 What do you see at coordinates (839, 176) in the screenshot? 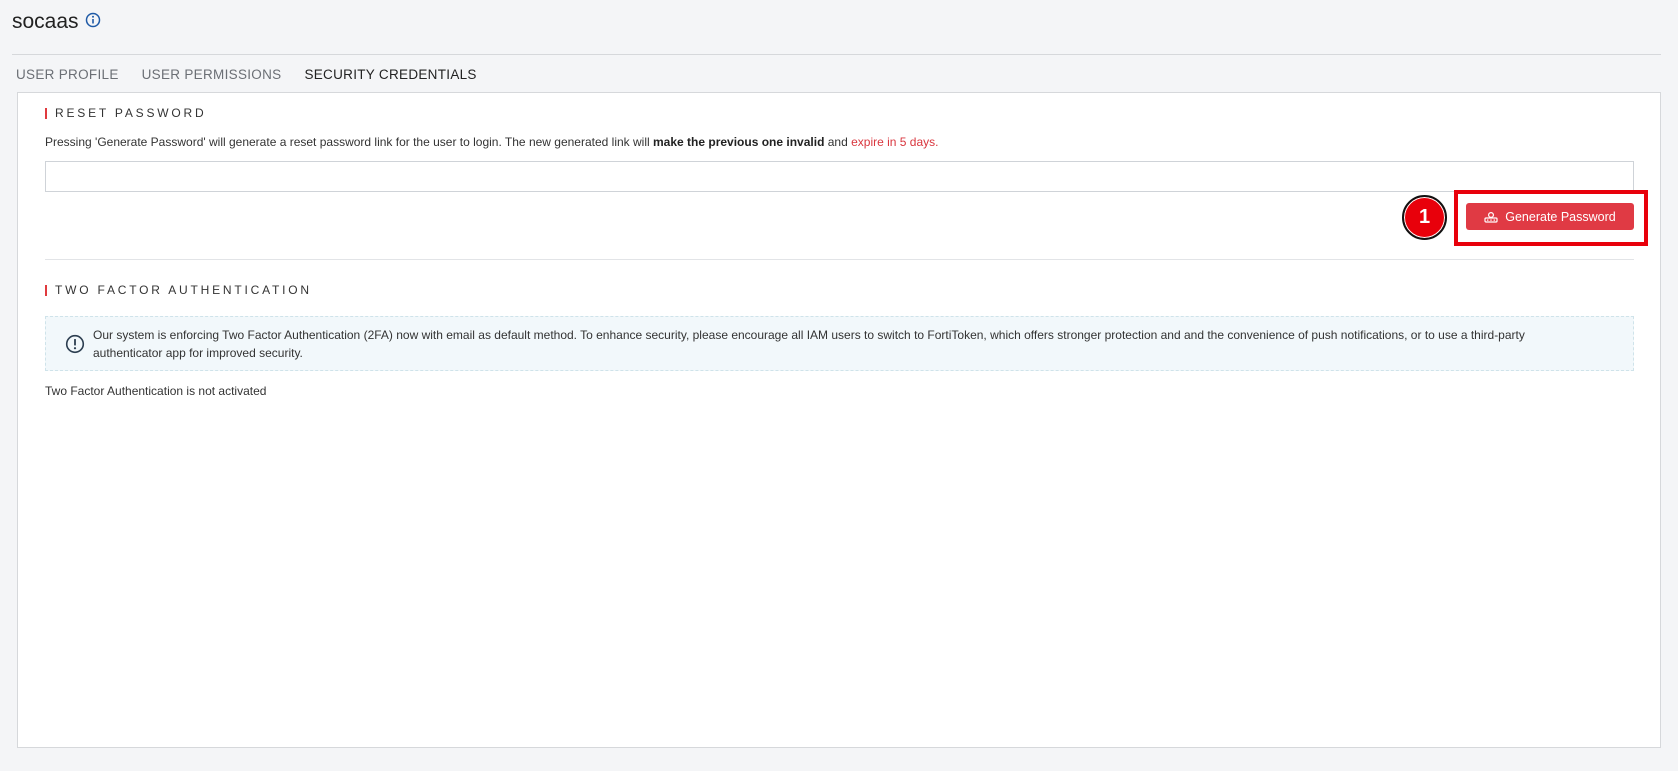
I see `reset-link-field` at bounding box center [839, 176].